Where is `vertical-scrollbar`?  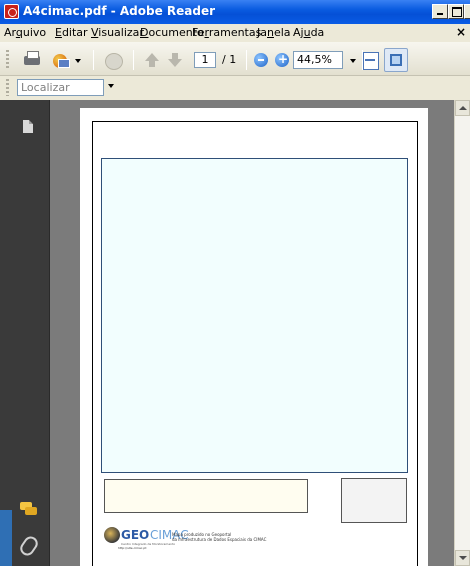
vertical-scrollbar is located at coordinates (462, 333).